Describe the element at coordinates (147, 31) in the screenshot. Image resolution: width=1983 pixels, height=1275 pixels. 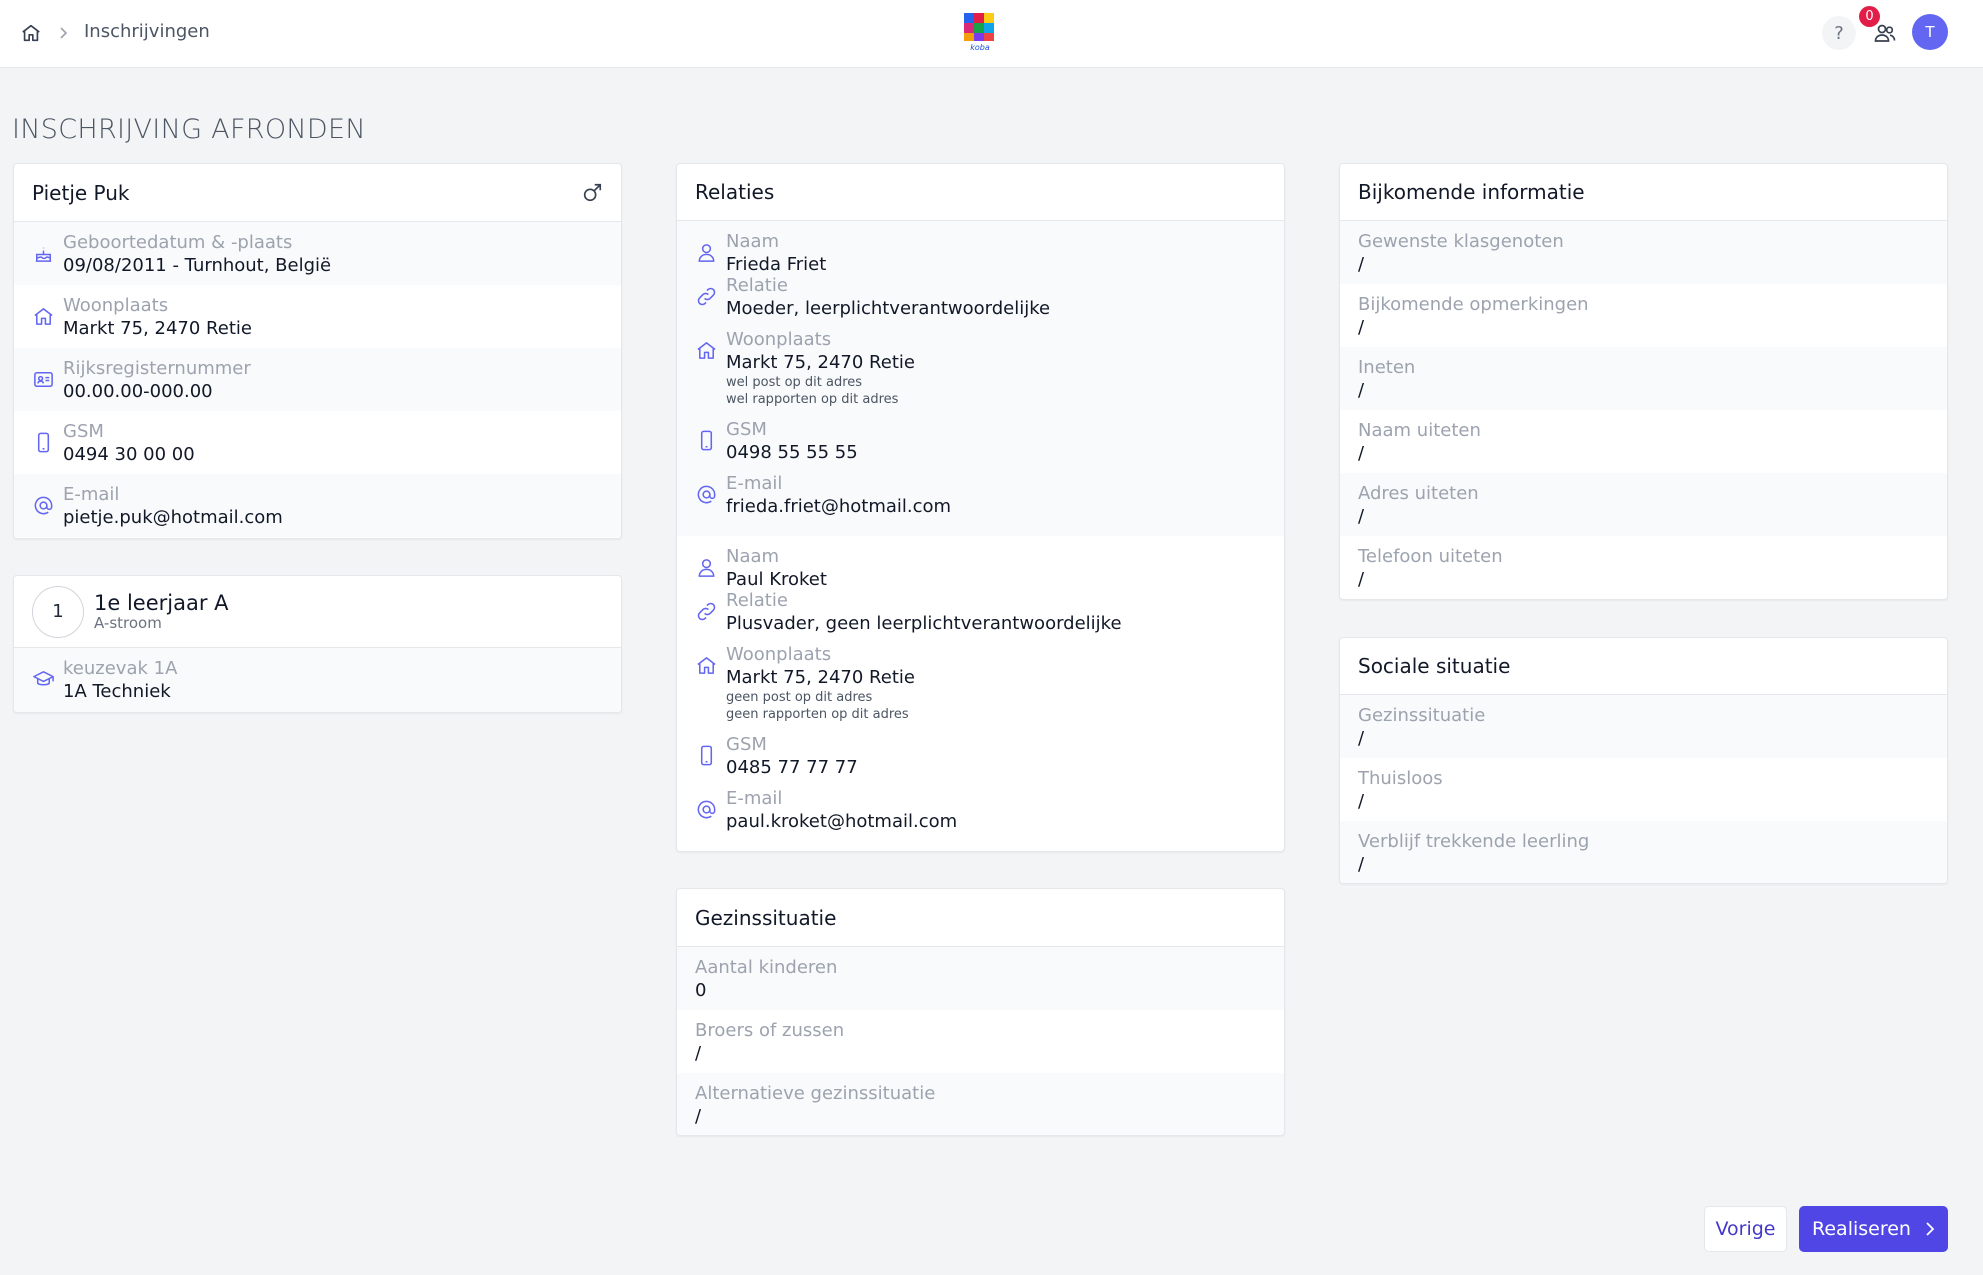
I see `breadcrumb: Inschrijvingen` at that location.